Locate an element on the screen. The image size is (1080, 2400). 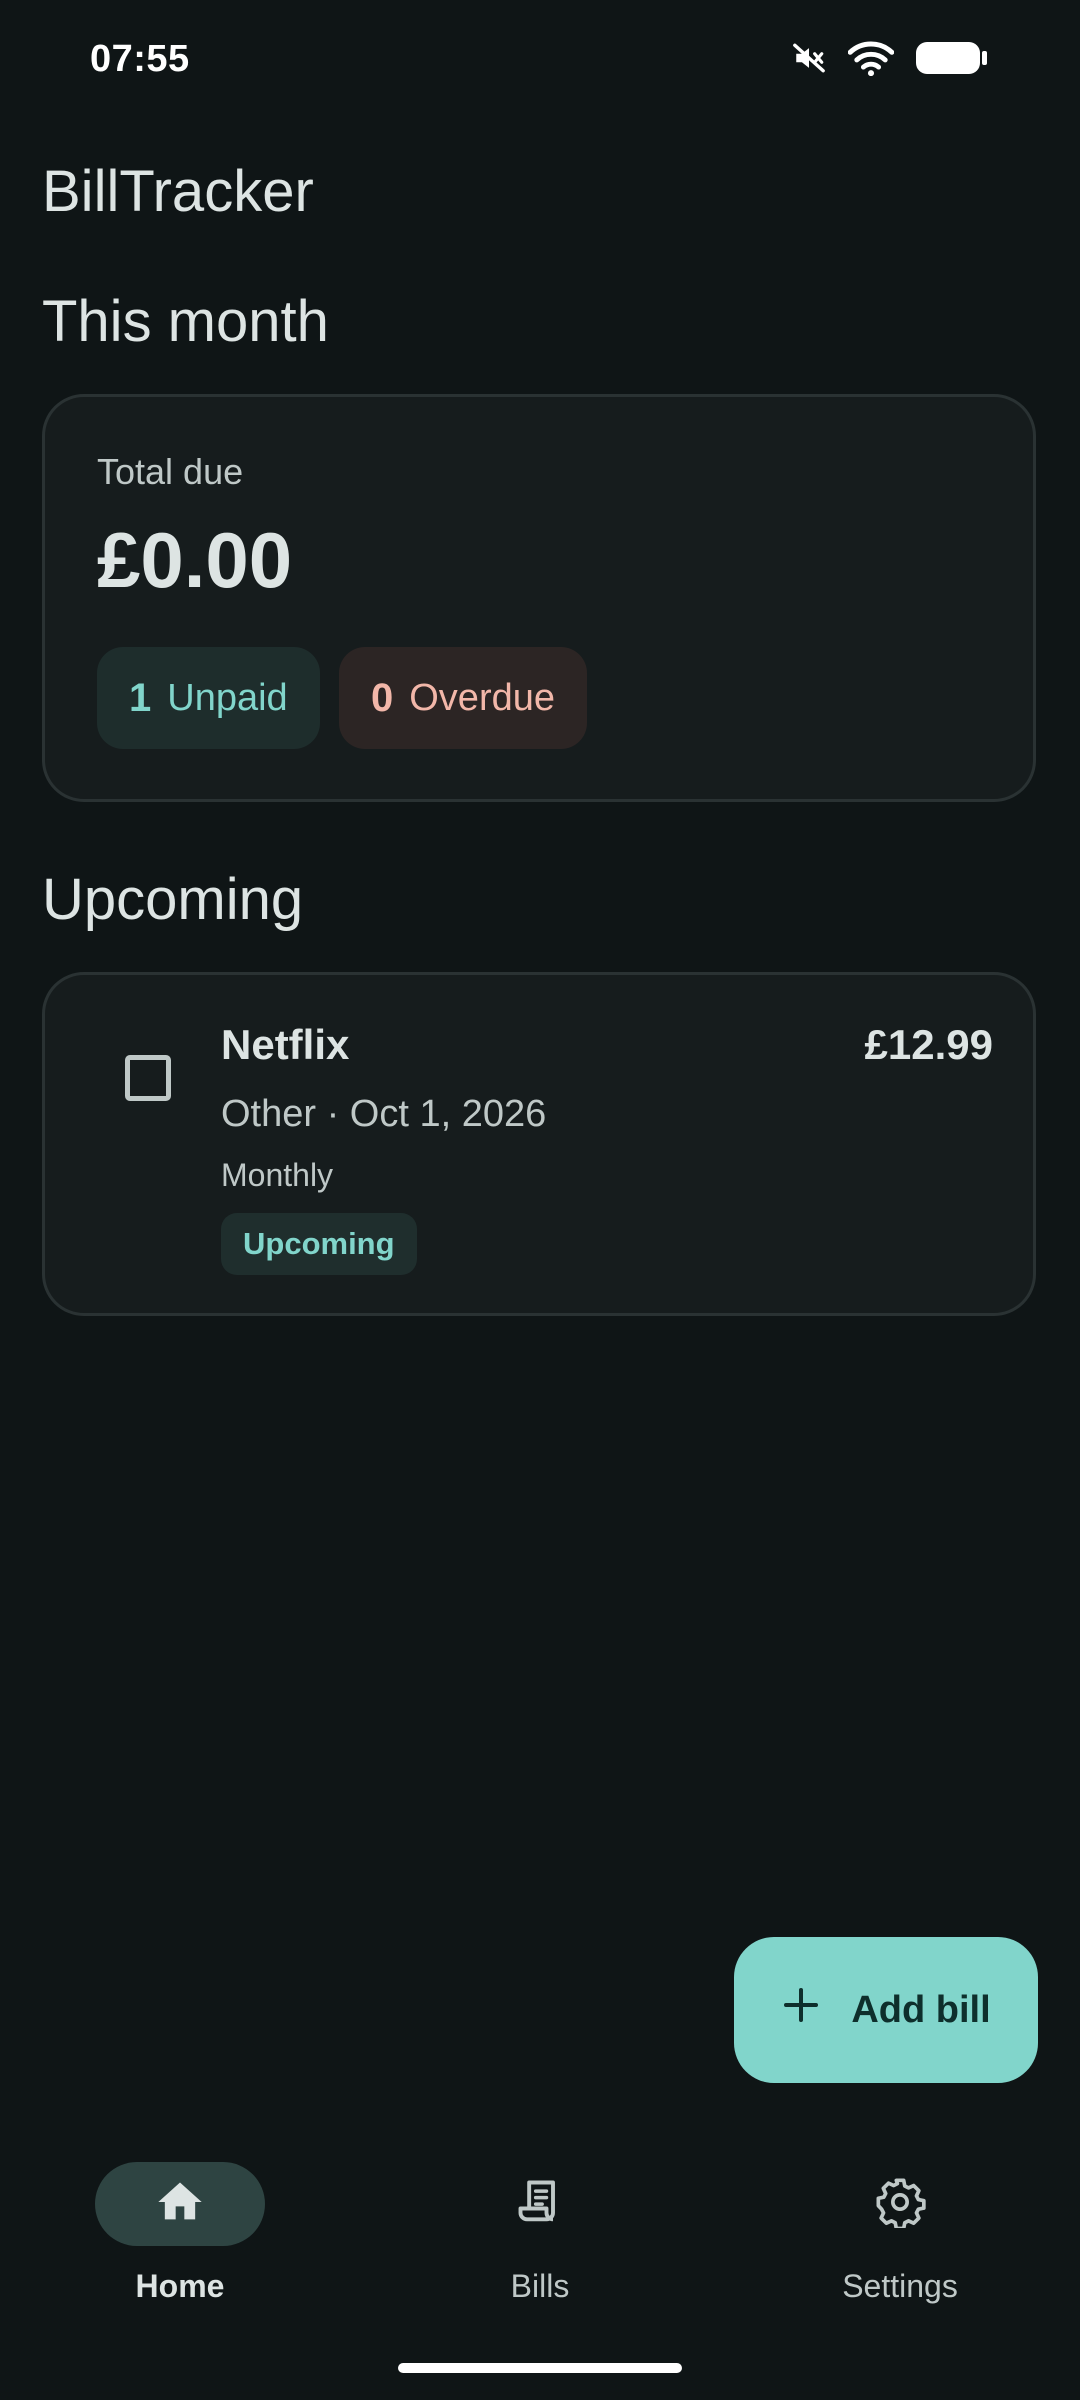
unpaid-chip: 1 Unpaid is located at coordinates (208, 698).